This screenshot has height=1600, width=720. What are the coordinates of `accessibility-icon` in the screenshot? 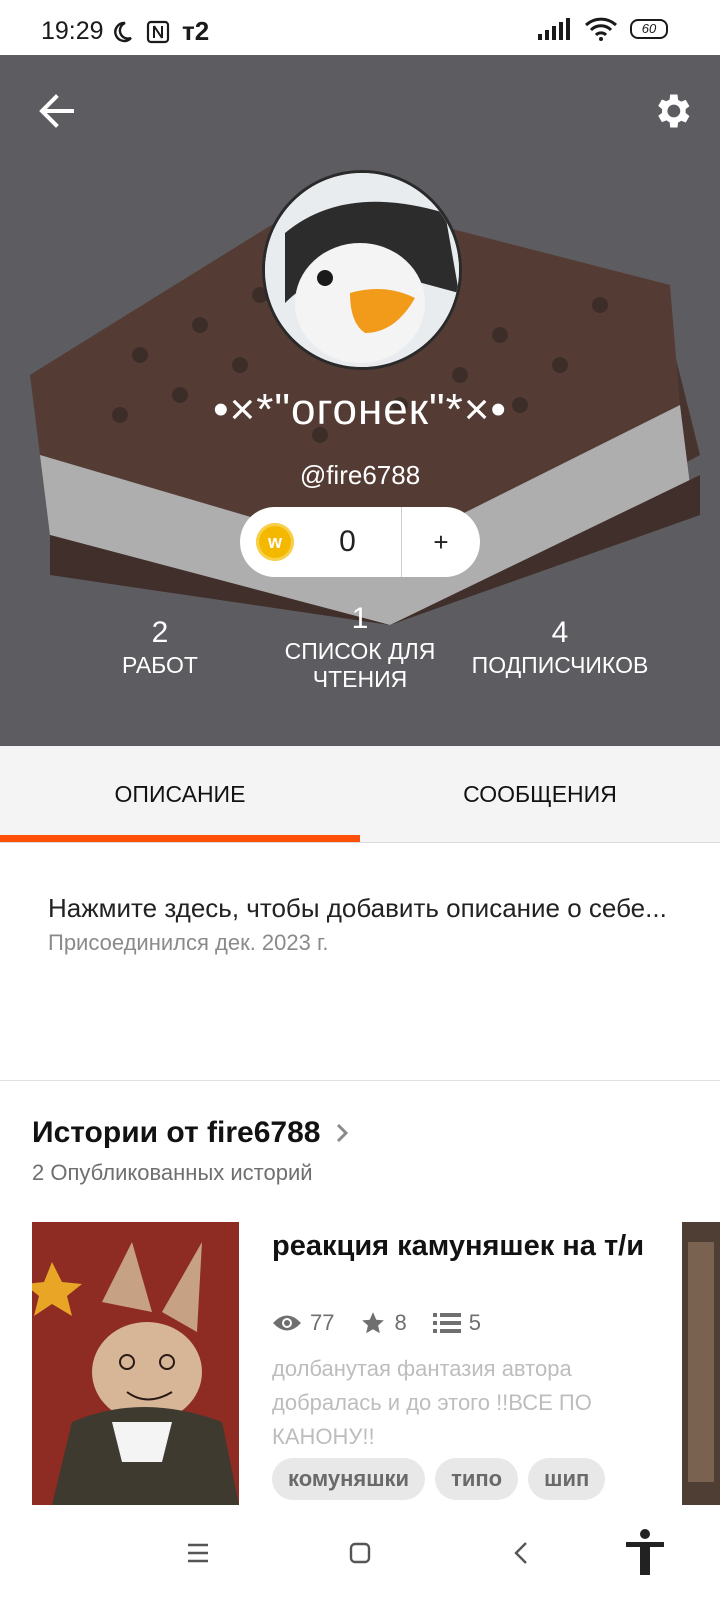 It's located at (645, 1552).